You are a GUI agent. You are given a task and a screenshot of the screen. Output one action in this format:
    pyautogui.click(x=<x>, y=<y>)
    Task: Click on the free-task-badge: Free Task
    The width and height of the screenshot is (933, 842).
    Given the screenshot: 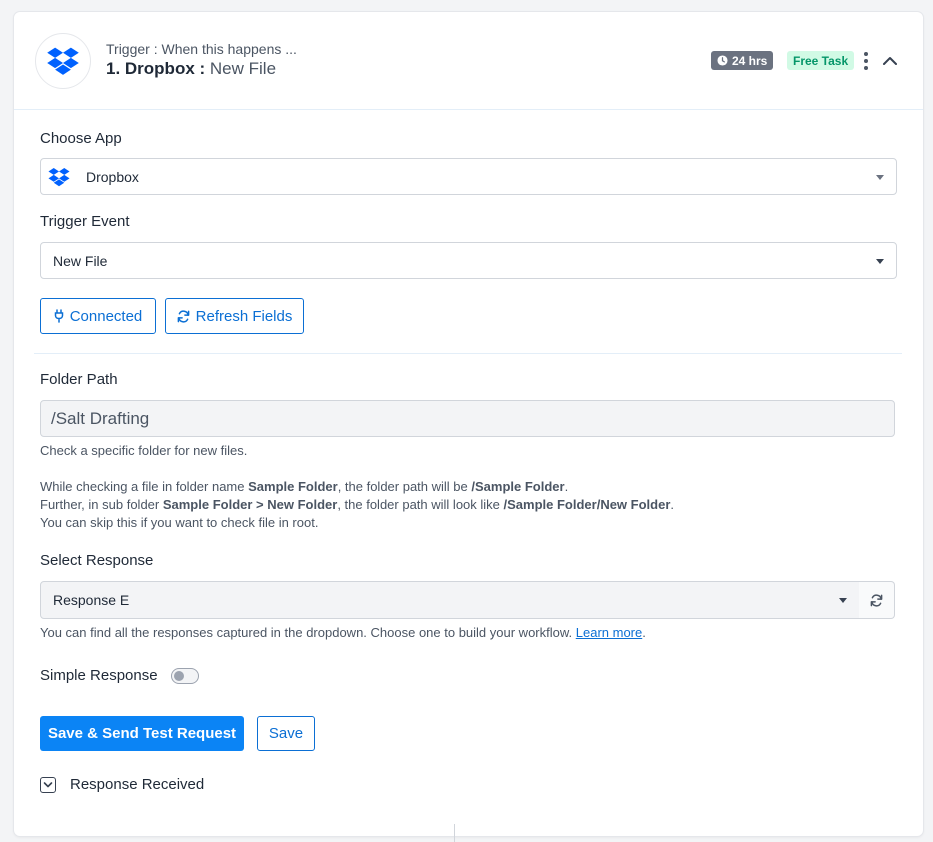 What is the action you would take?
    pyautogui.click(x=821, y=60)
    